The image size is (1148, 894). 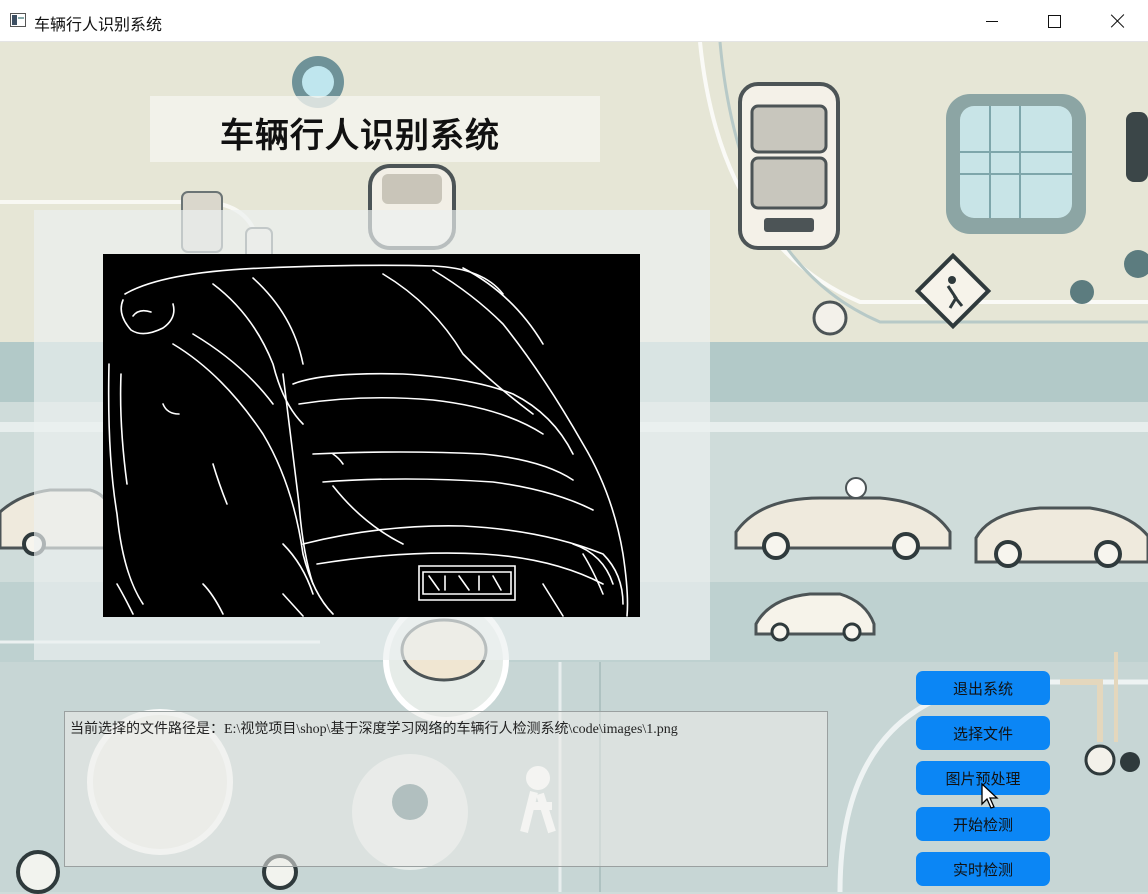 I want to click on mouse-cursor-icon, so click(x=990, y=795).